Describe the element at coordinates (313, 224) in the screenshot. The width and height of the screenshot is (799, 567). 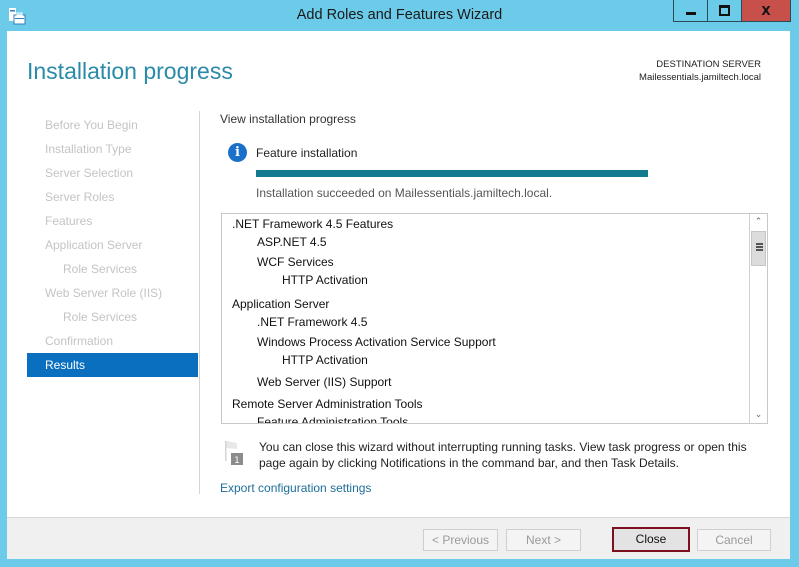
I see `feature-item: .NET Framework 4.5 Features` at that location.